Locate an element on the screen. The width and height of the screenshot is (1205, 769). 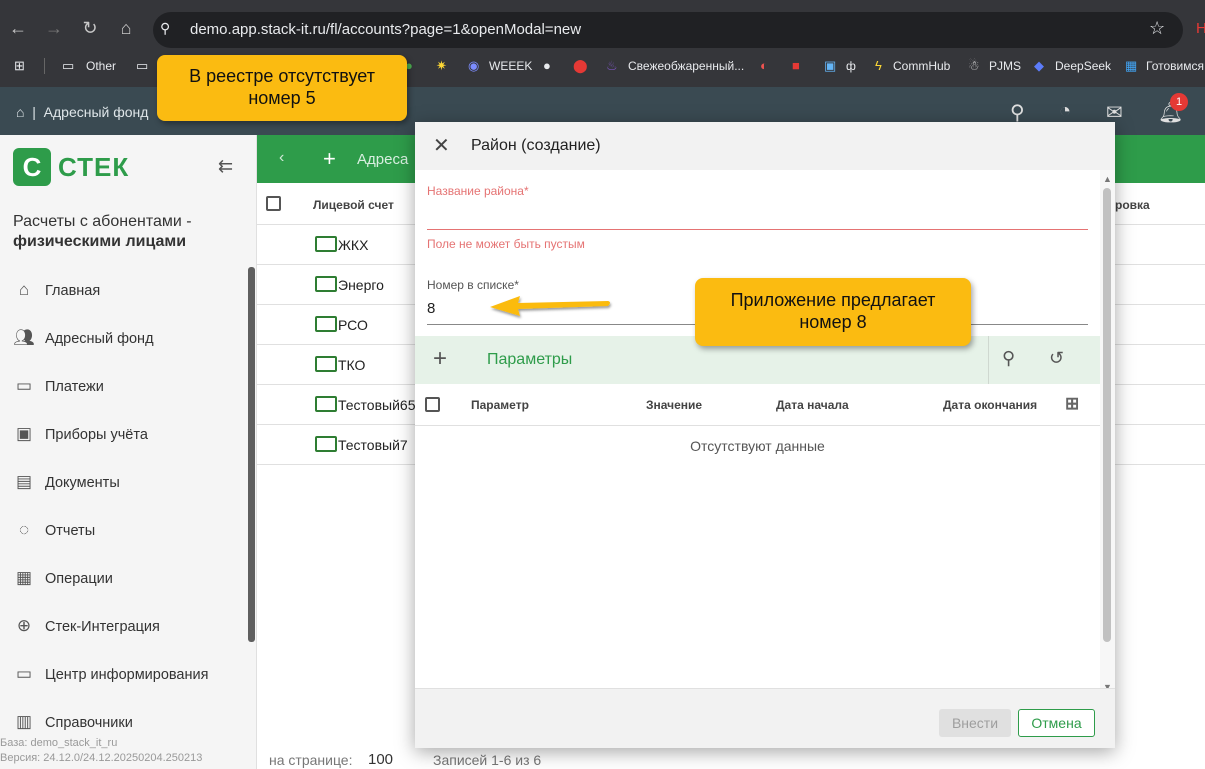
back-icon: ← is located at coordinates (18, 28).